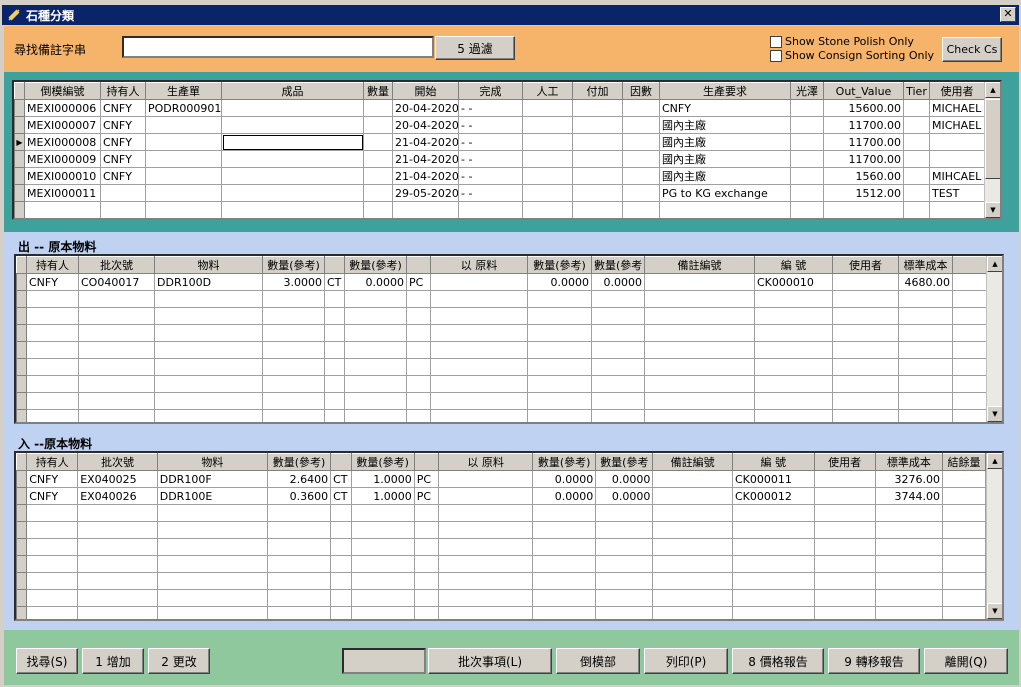 The image size is (1021, 687). Describe the element at coordinates (564, 462) in the screenshot. I see `column-header: 數量(參考)` at that location.